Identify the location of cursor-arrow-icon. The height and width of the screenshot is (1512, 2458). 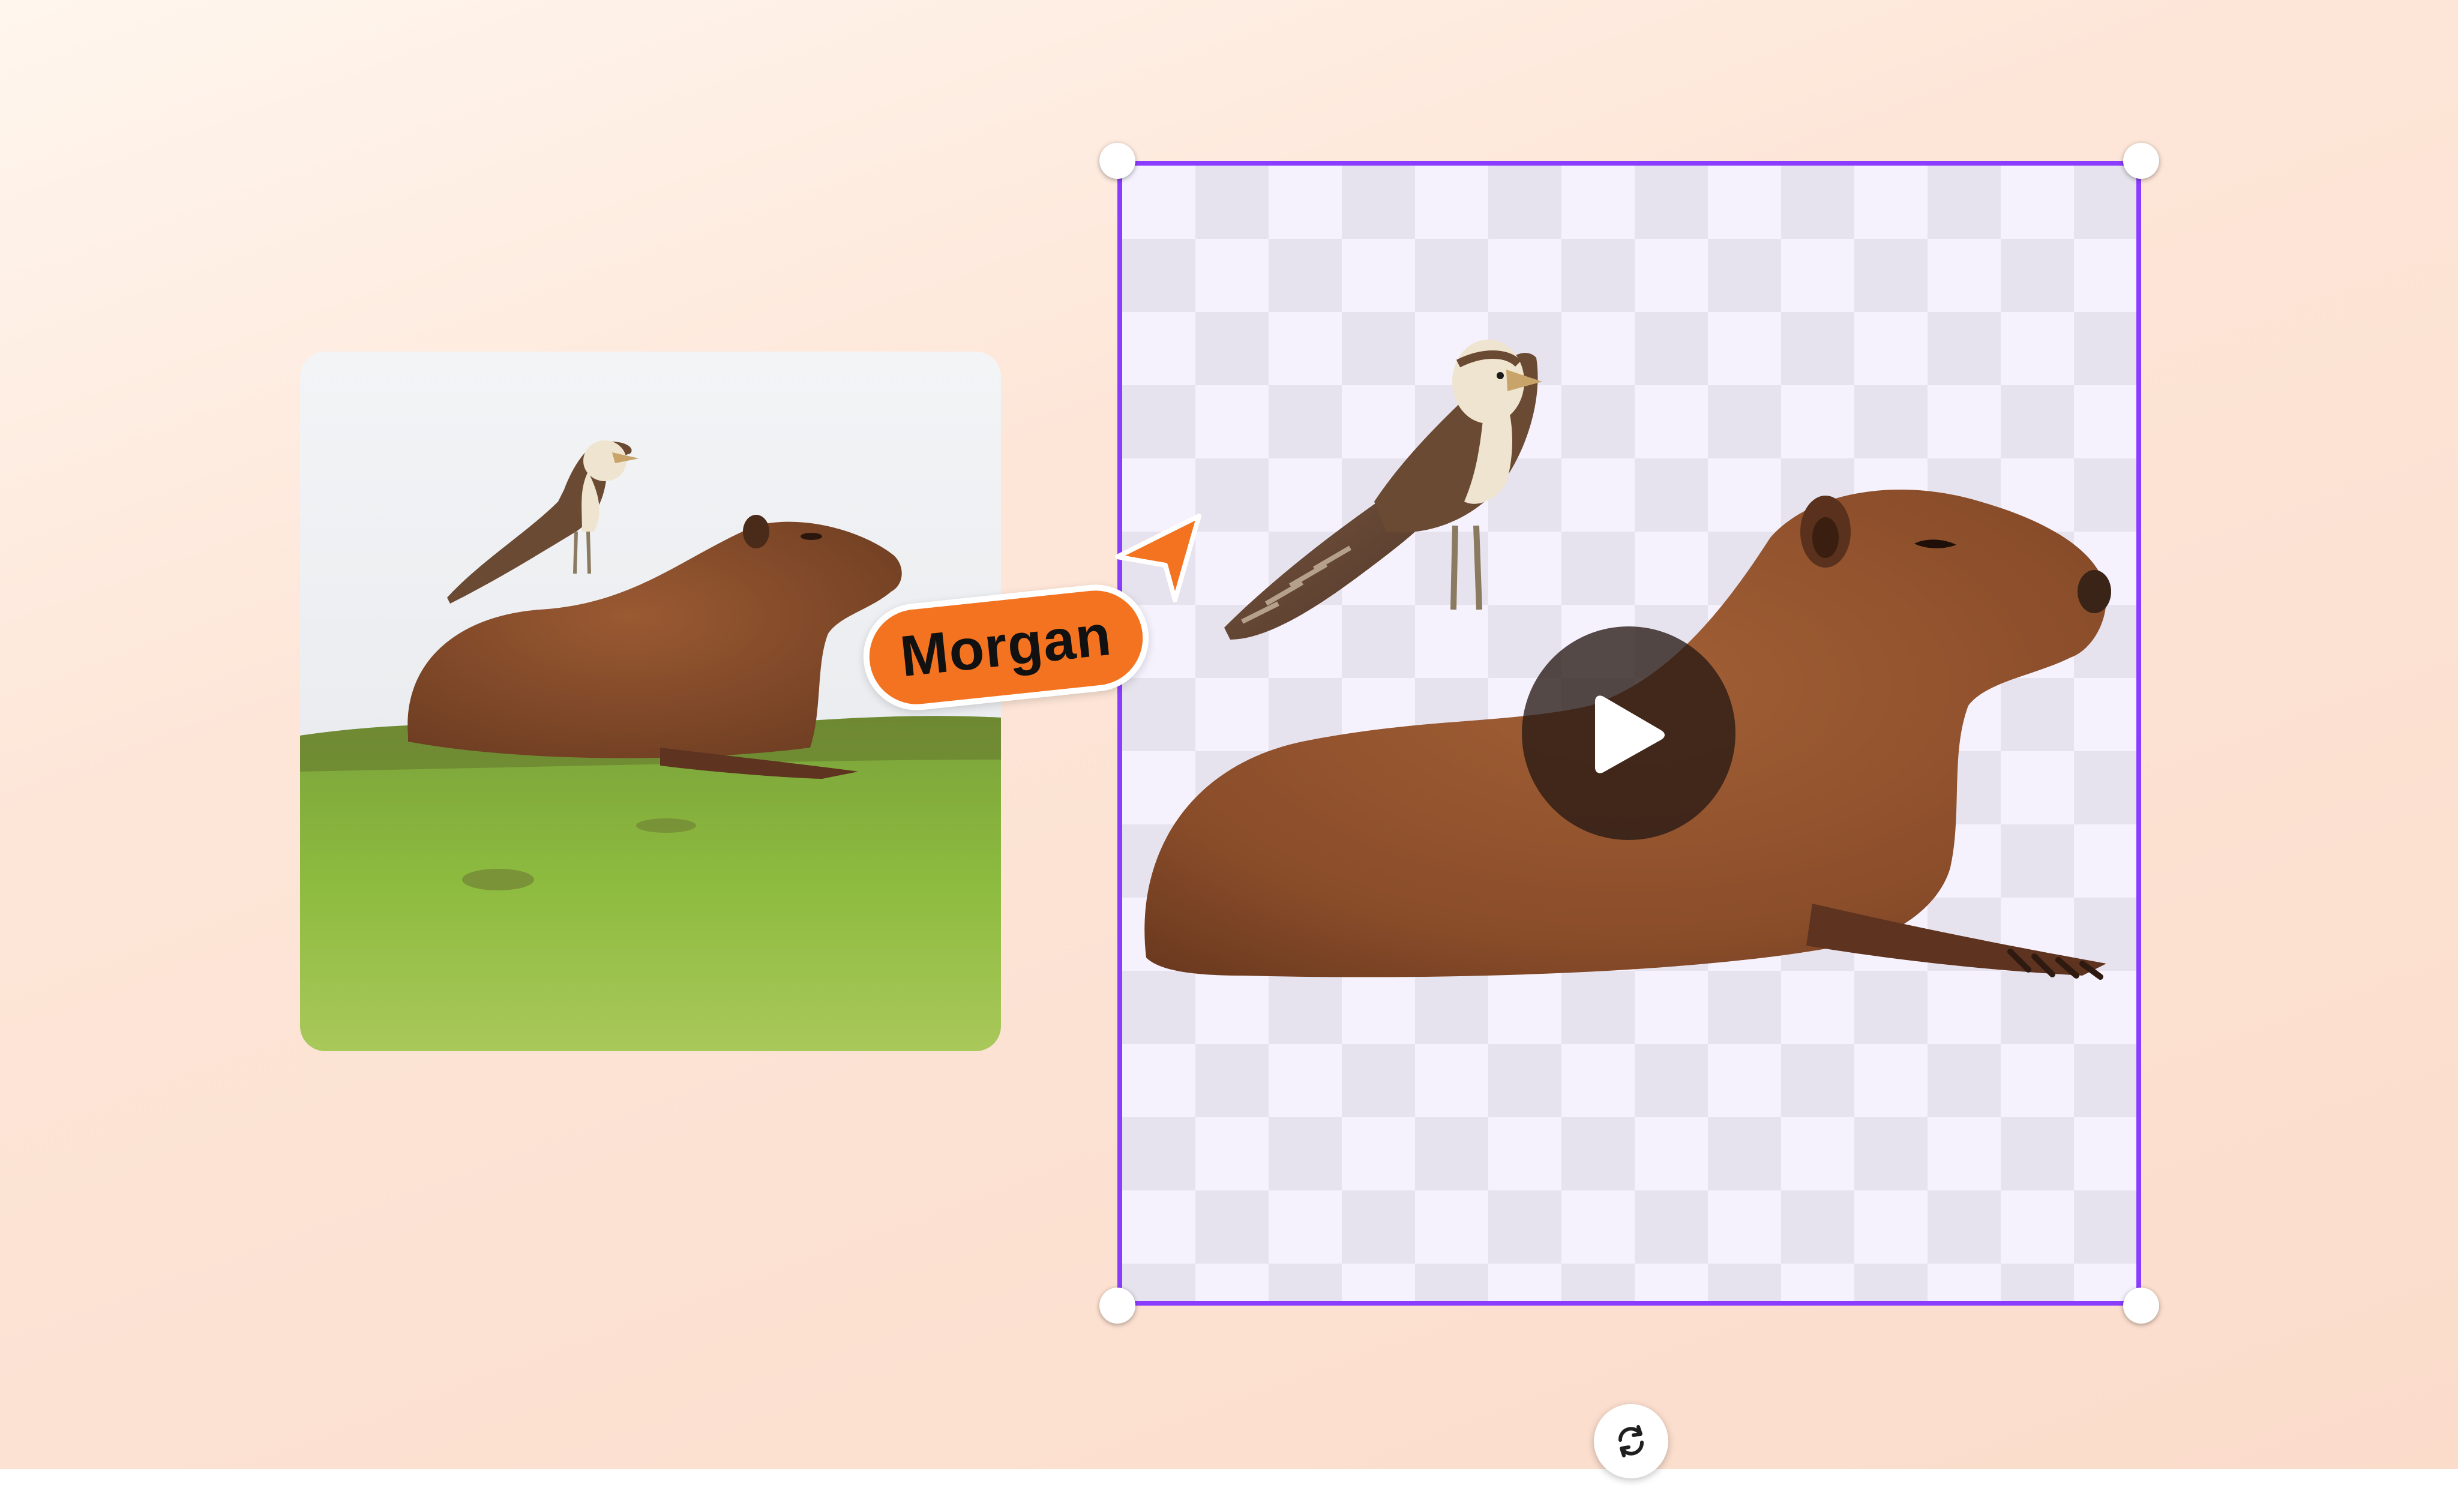
(1158, 558).